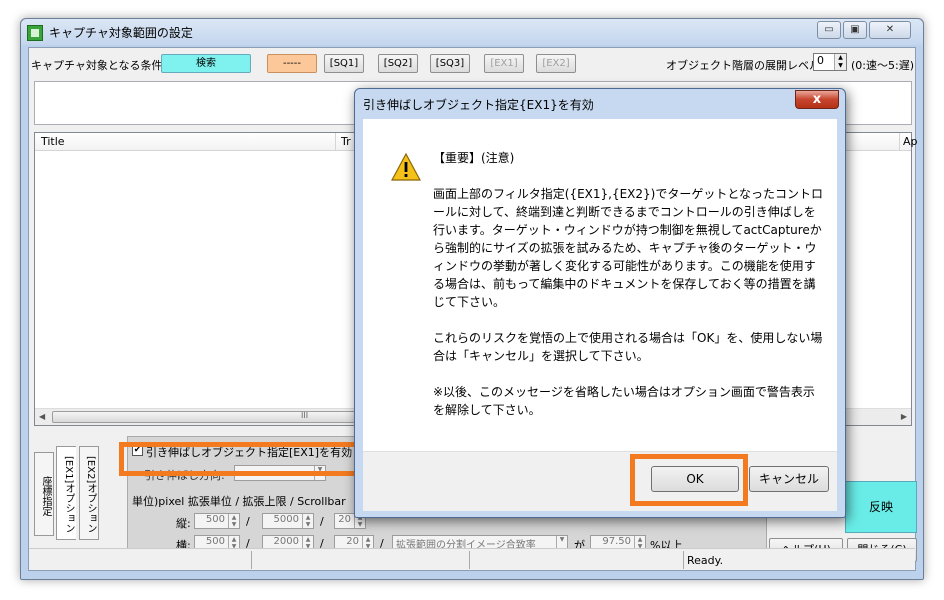 This screenshot has width=944, height=600. I want to click on dialog-footer: OK キャンセル, so click(600, 481).